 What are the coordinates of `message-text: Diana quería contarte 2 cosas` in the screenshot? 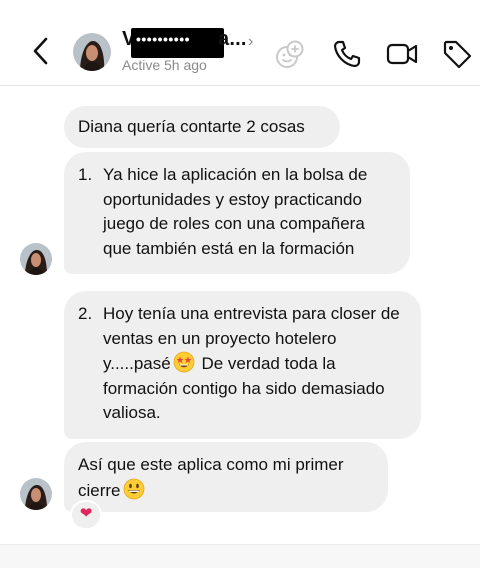 It's located at (191, 126).